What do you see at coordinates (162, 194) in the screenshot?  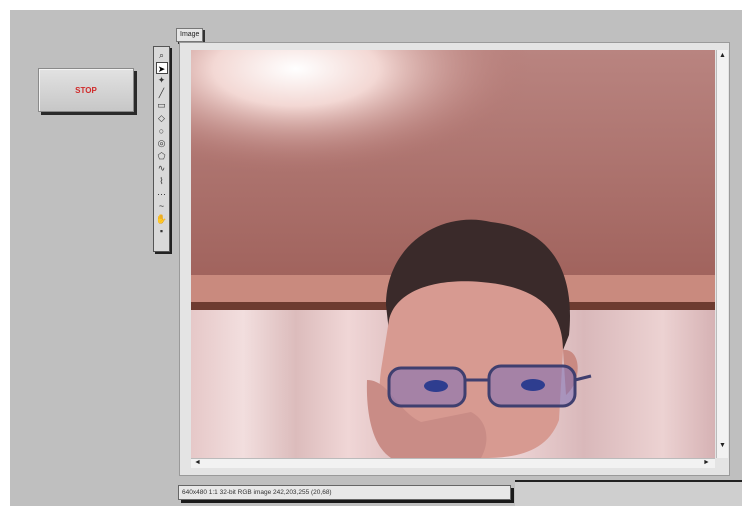 I see `broken-line-tool-icon: ⋯` at bounding box center [162, 194].